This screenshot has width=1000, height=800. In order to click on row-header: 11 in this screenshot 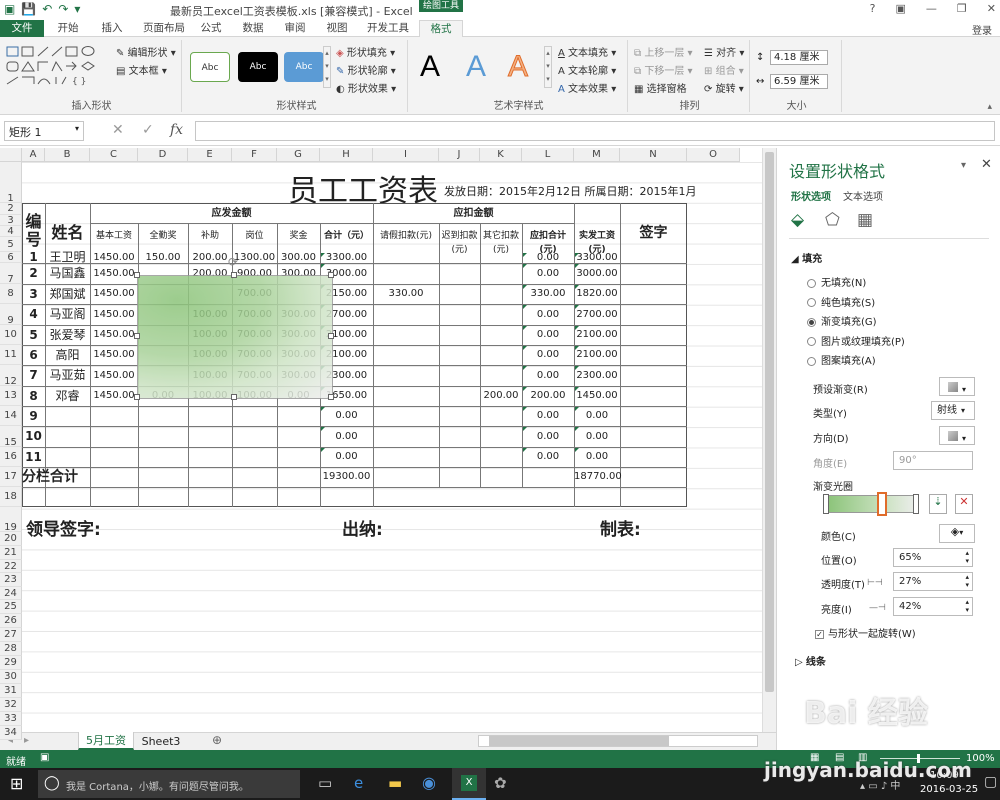, I will do `click(11, 355)`.